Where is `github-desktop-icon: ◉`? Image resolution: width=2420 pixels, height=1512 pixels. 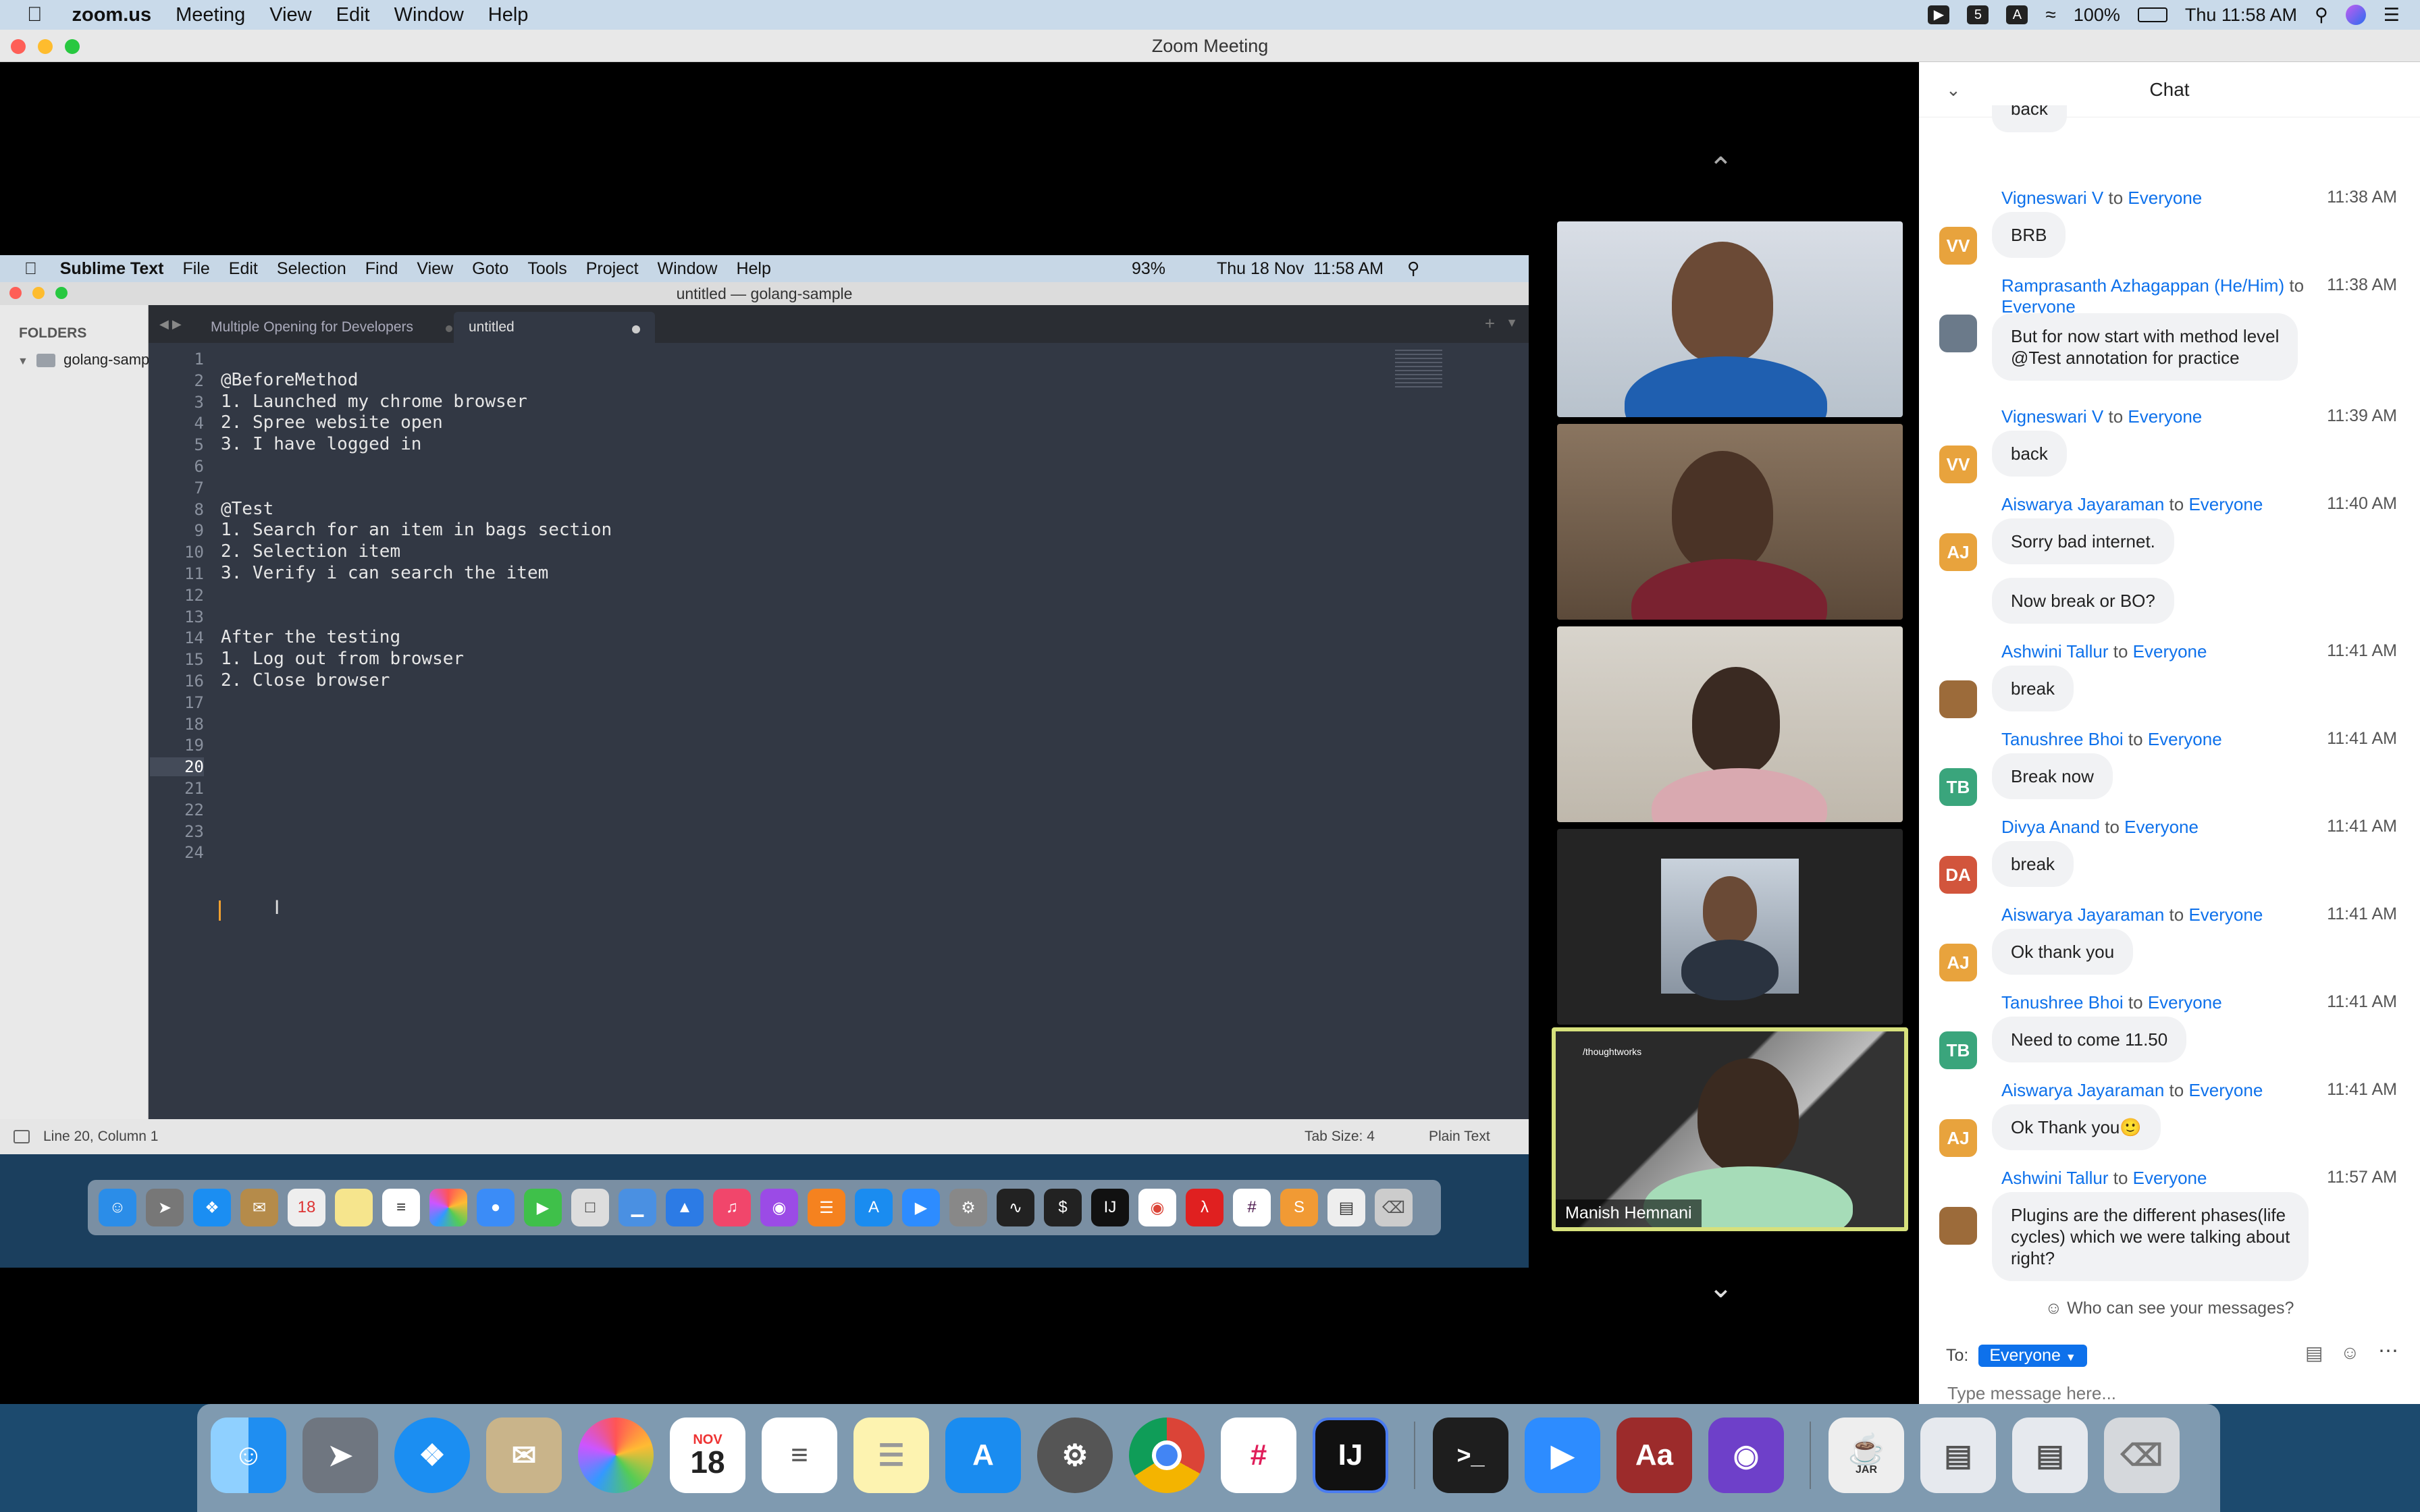 github-desktop-icon: ◉ is located at coordinates (1746, 1455).